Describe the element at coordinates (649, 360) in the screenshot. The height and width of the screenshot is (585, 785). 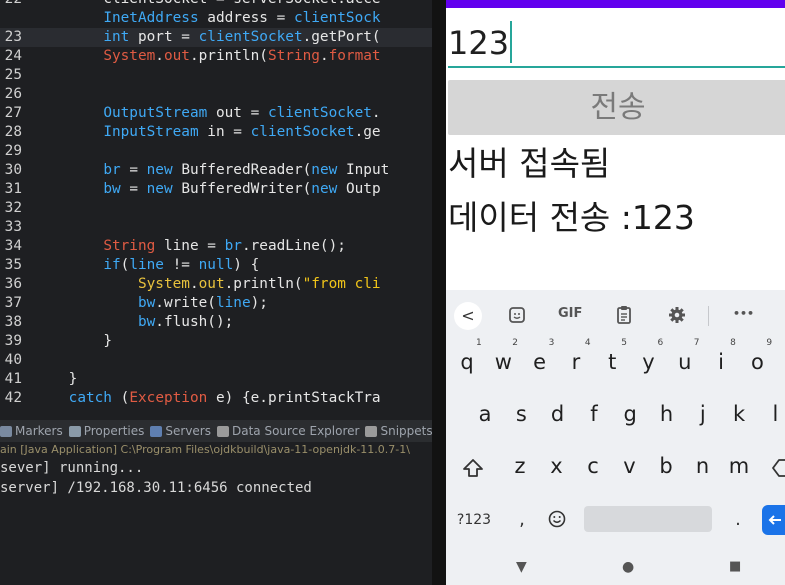
I see `key-y: y6` at that location.